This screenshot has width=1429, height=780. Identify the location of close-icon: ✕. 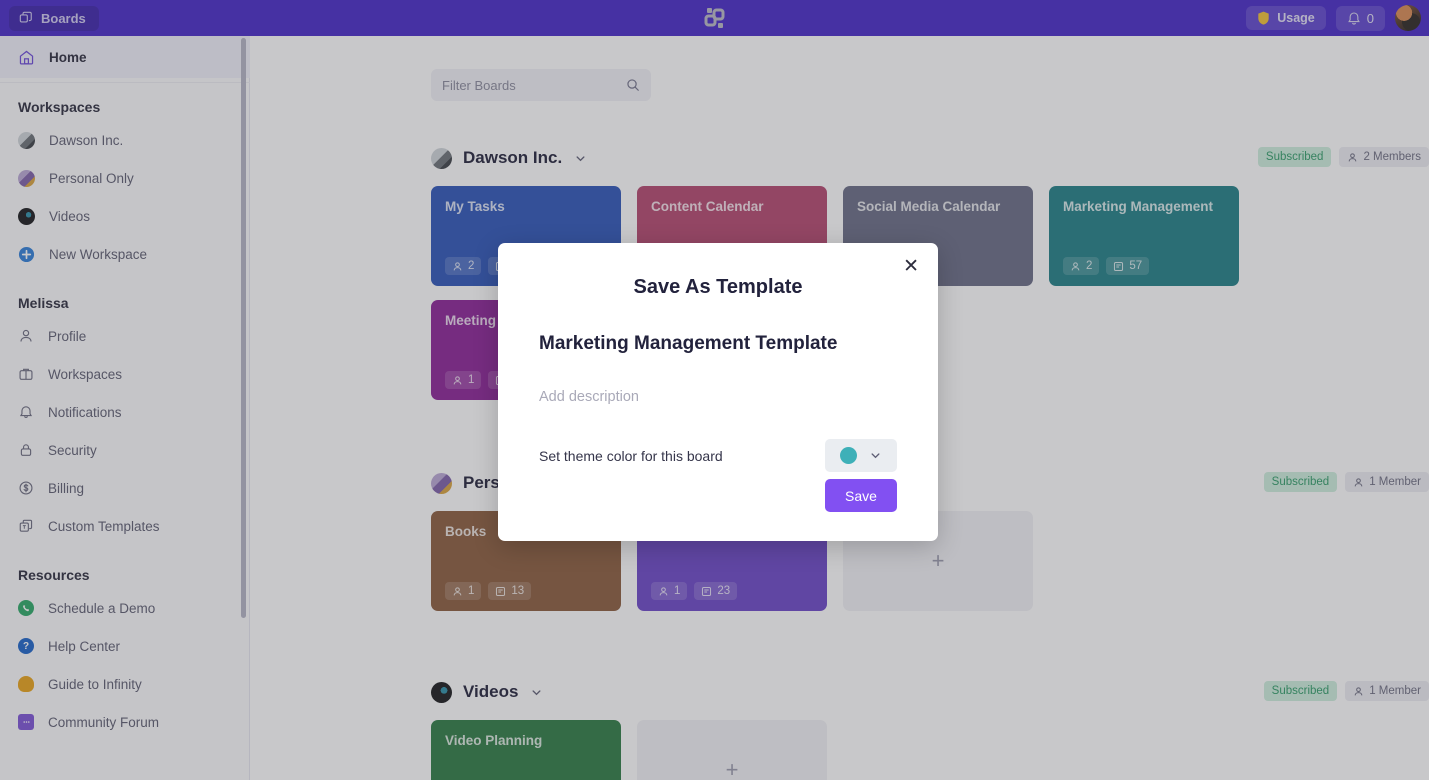
(911, 266).